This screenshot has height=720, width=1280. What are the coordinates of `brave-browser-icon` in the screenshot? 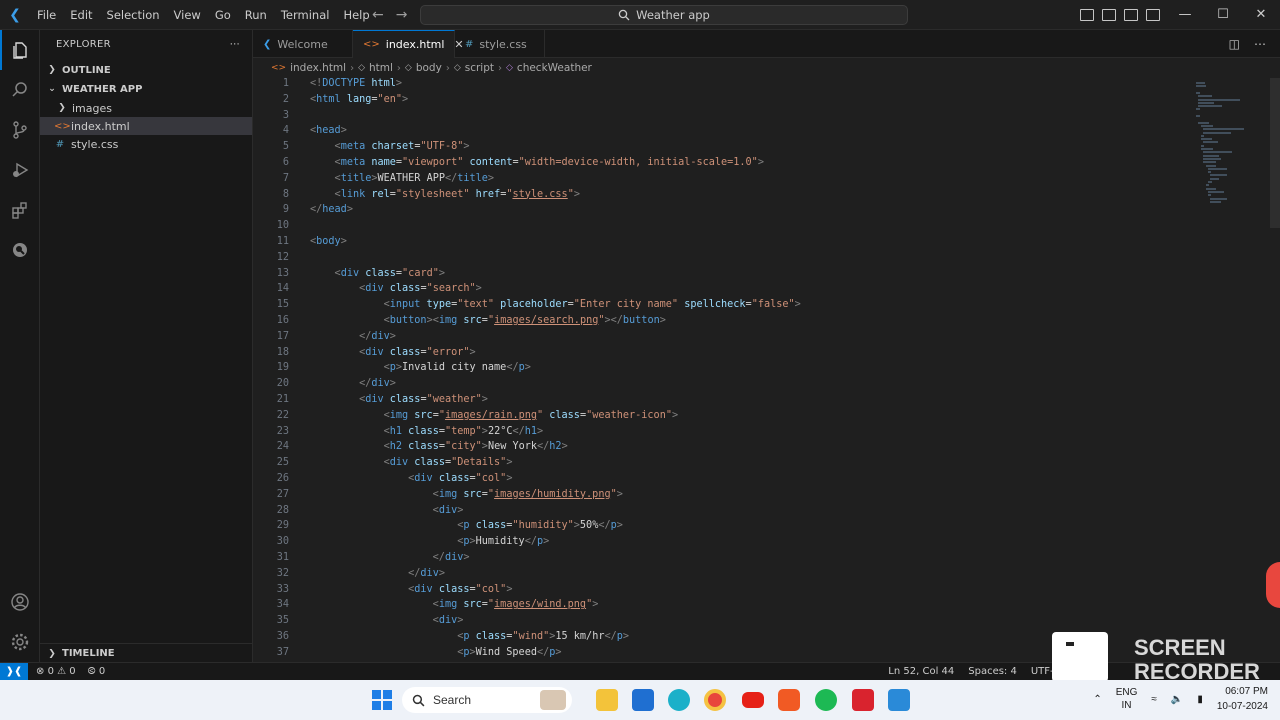 It's located at (789, 700).